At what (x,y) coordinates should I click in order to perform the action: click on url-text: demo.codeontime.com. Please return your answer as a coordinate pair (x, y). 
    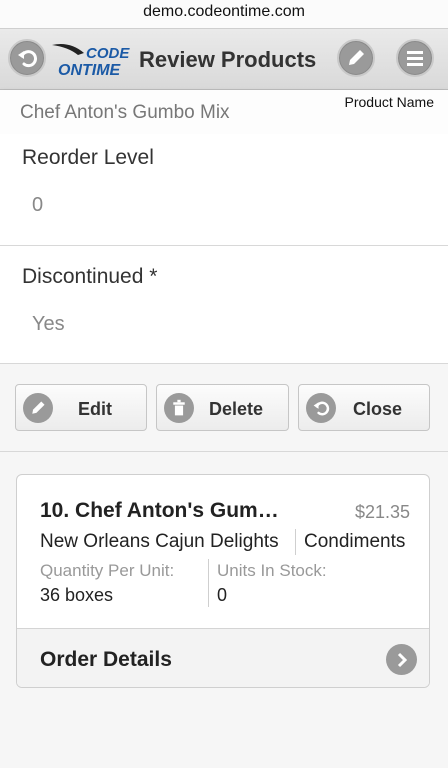
    Looking at the image, I should click on (224, 11).